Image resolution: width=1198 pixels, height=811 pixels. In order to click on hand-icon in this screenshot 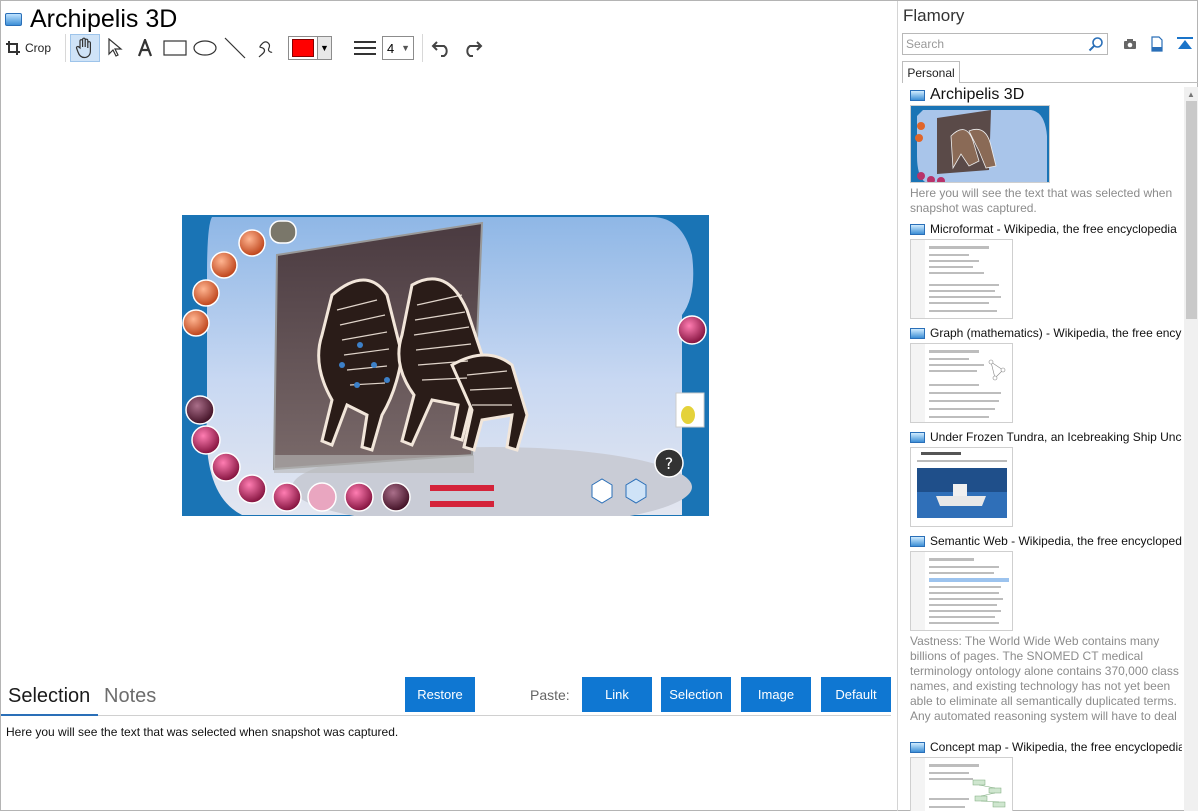, I will do `click(83, 48)`.